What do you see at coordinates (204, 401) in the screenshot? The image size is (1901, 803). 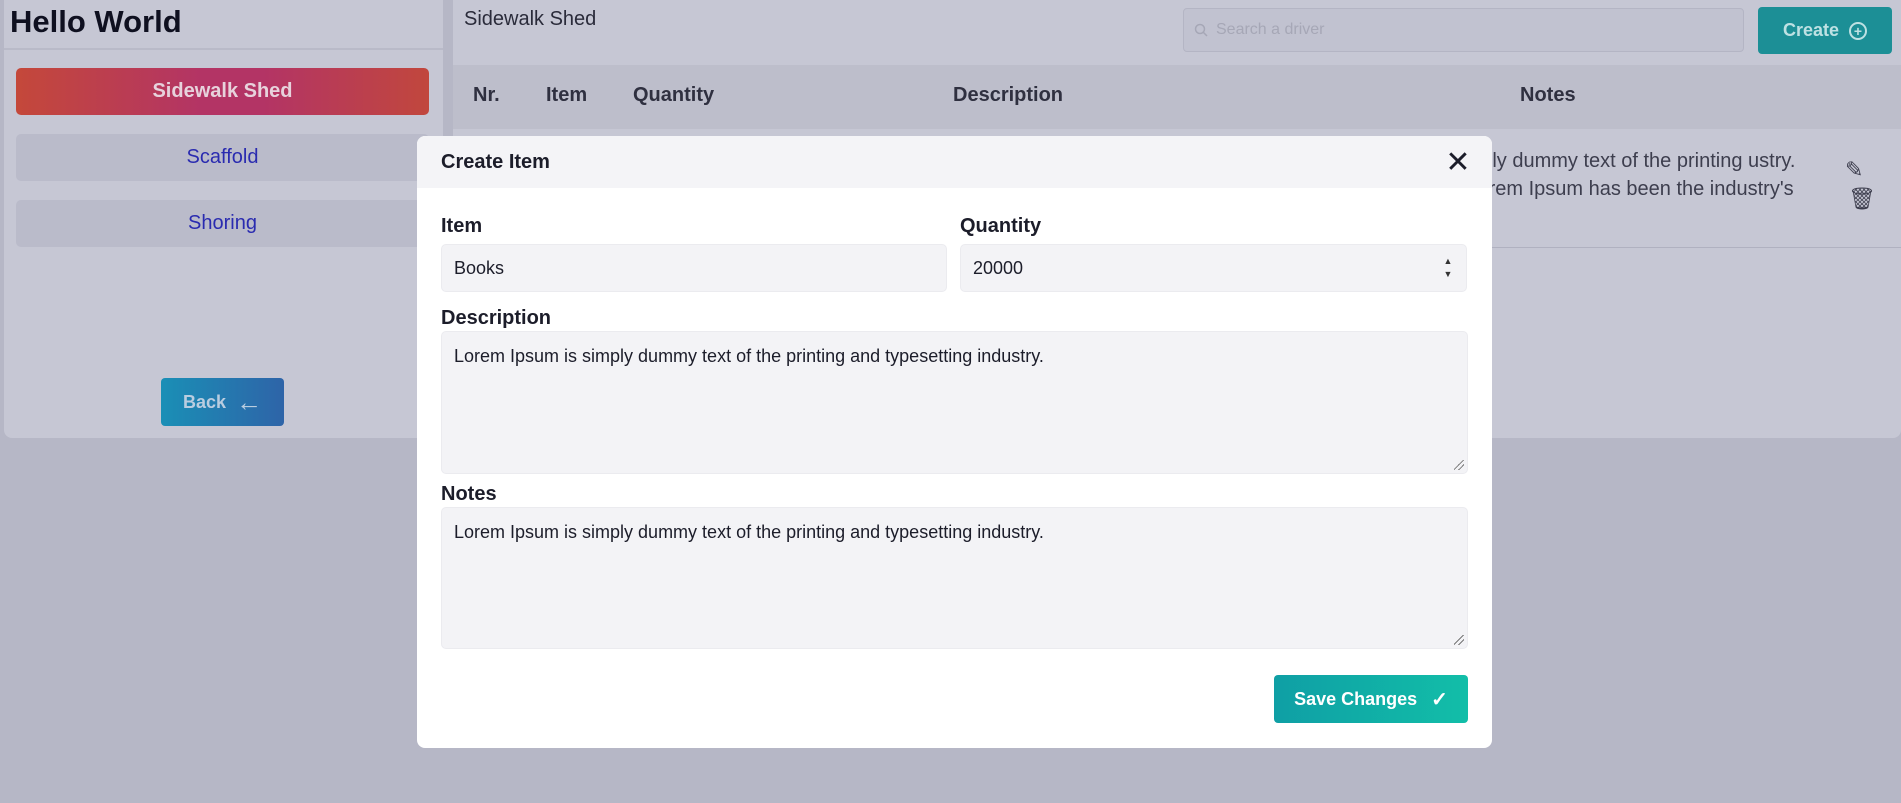 I see `back-label: Back` at bounding box center [204, 401].